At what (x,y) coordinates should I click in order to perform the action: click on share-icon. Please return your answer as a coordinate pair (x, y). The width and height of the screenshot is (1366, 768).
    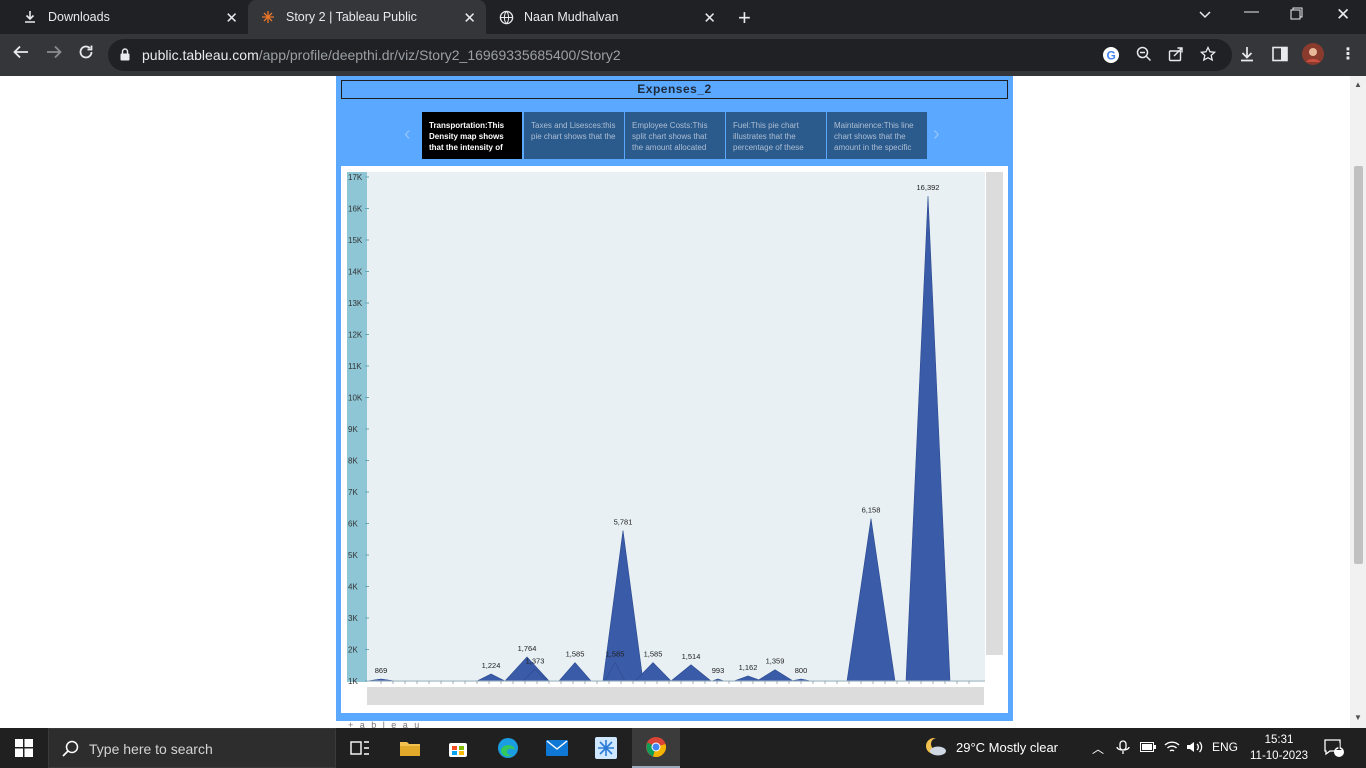
    Looking at the image, I should click on (1176, 56).